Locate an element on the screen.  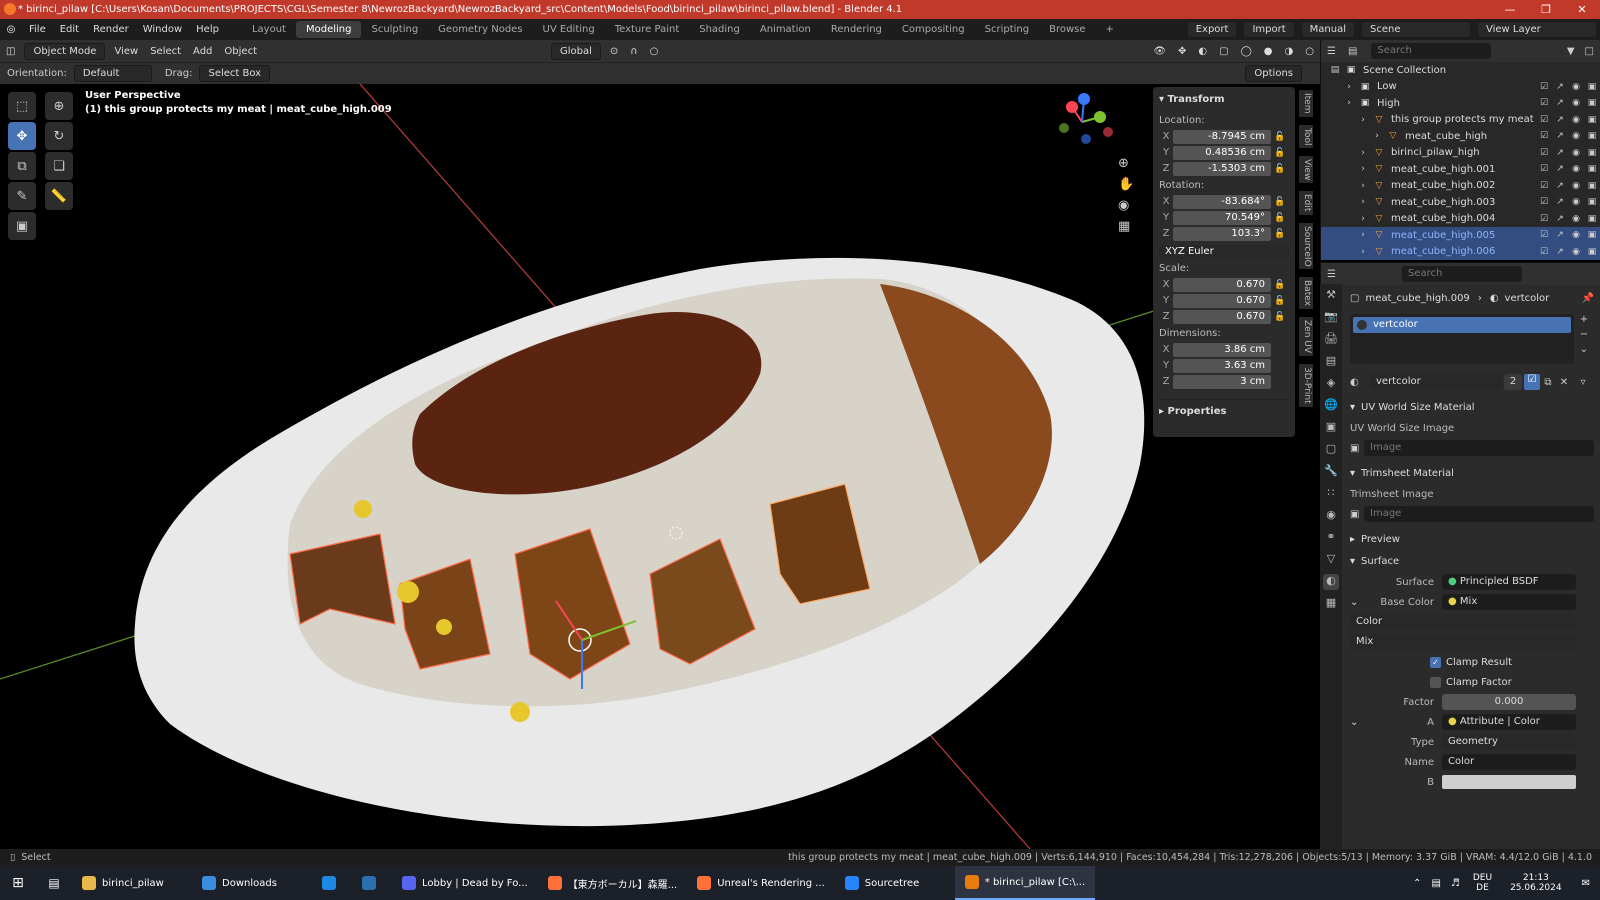
particles-properties-icon: ∷ is located at coordinates (1331, 494).